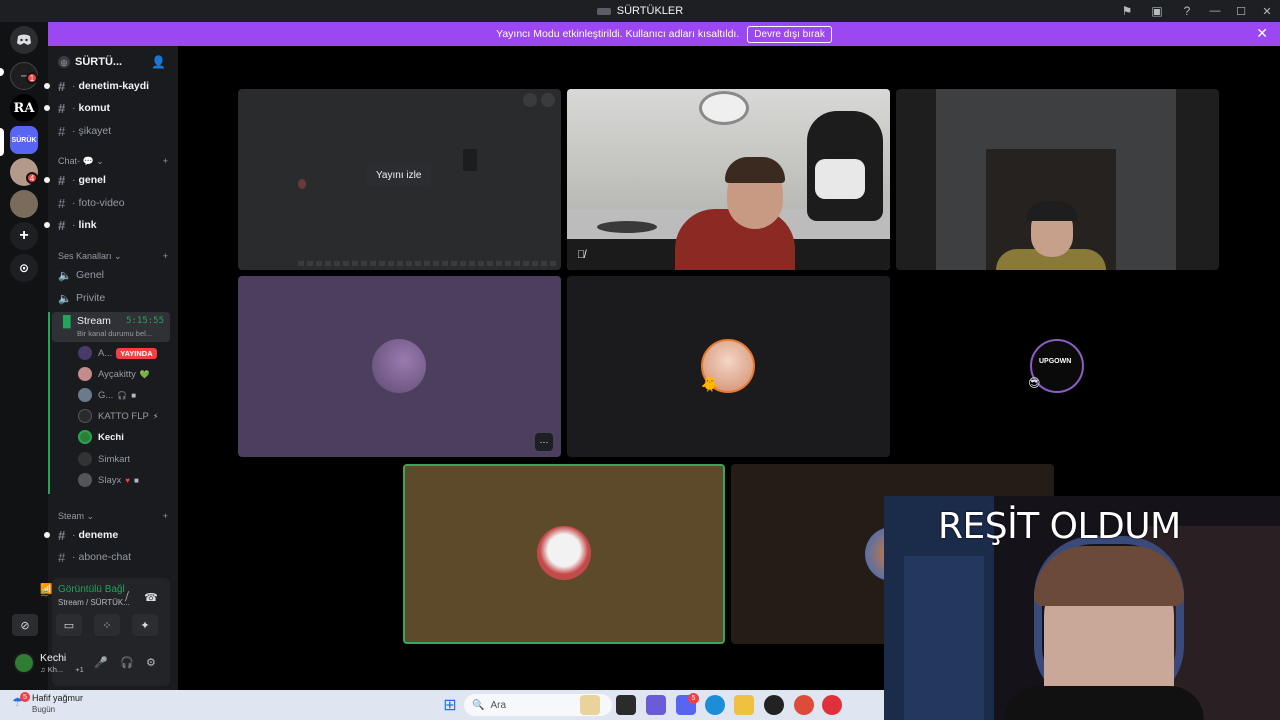 The width and height of the screenshot is (1280, 720). Describe the element at coordinates (90, 664) in the screenshot. I see `user-panel: Kechi ♫ Kh... +1 🎤 🎧 ⚙` at that location.